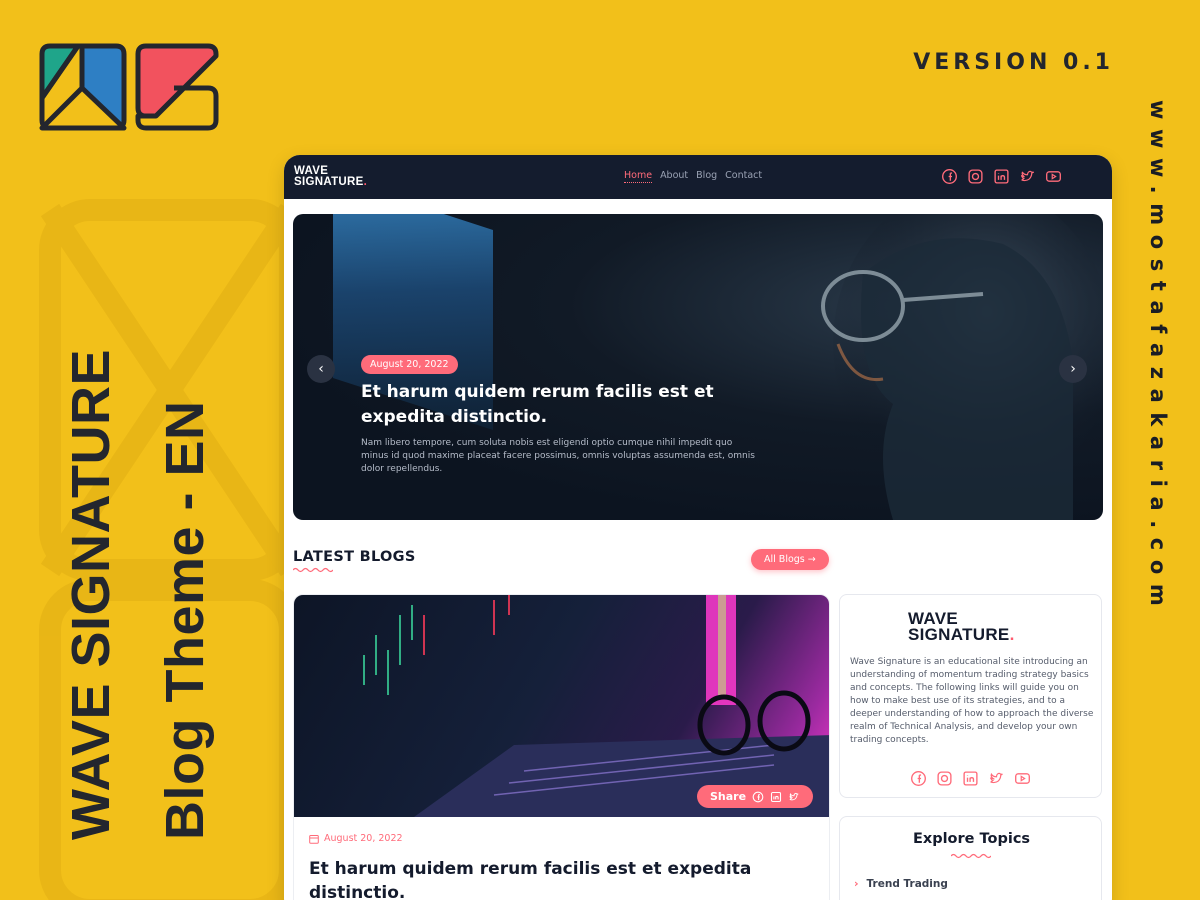 Image resolution: width=1200 pixels, height=900 pixels. What do you see at coordinates (674, 176) in the screenshot?
I see `nav-about: About` at bounding box center [674, 176].